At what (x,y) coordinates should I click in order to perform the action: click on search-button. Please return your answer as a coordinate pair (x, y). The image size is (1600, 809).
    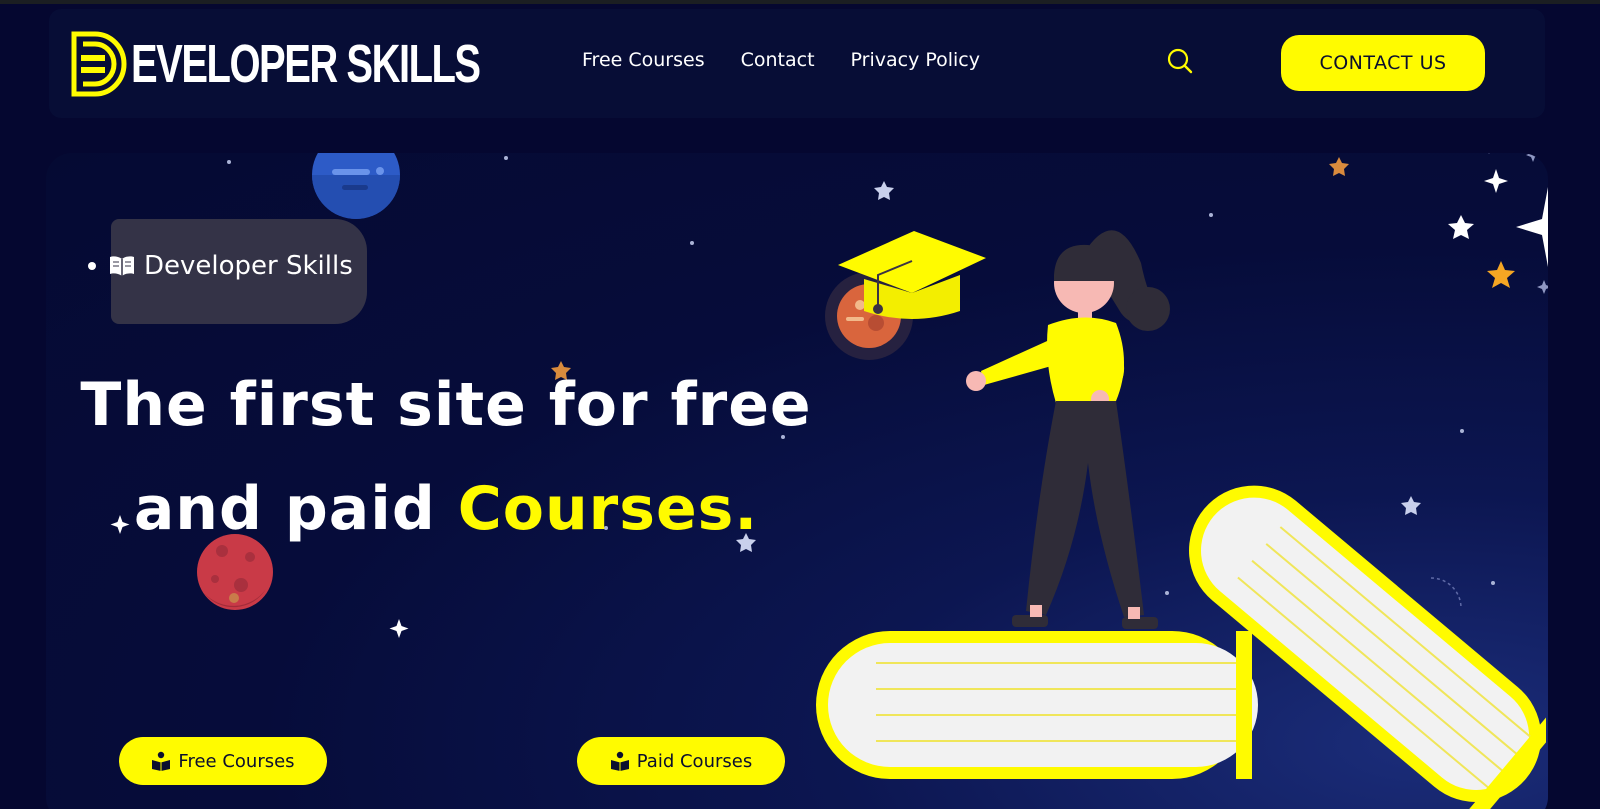
    Looking at the image, I should click on (1181, 62).